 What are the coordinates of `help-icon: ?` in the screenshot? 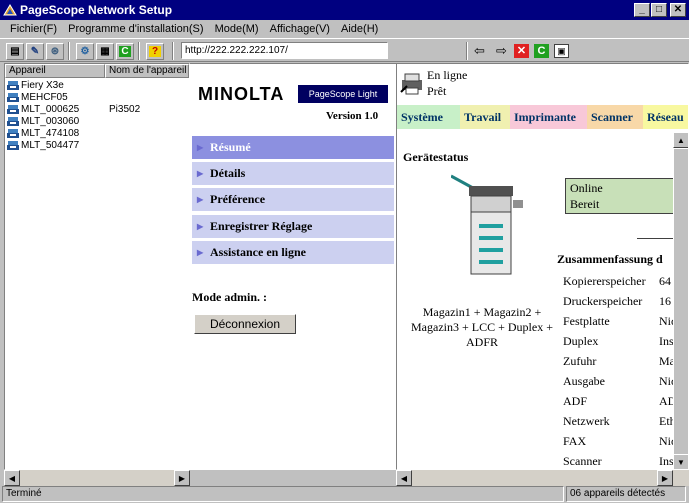 It's located at (155, 51).